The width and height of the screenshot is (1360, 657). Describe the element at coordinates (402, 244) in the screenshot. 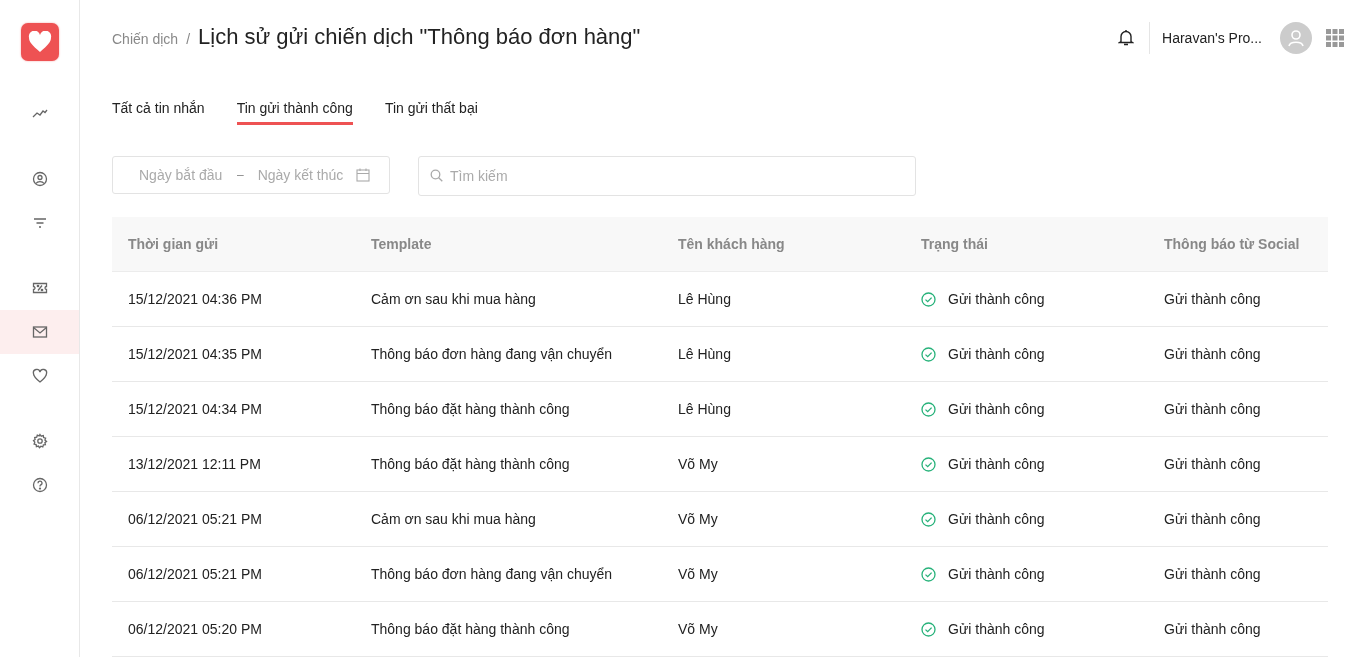

I see `column-header: Template` at that location.